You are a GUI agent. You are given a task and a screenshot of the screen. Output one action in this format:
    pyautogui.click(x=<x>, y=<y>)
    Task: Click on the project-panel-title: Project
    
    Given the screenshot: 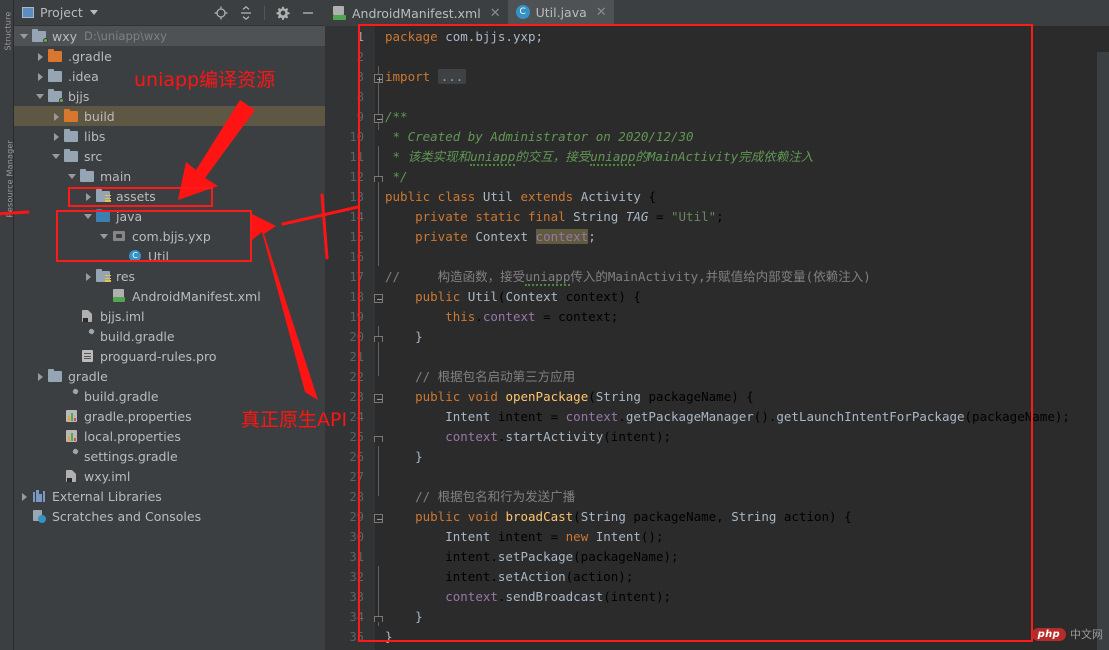 What is the action you would take?
    pyautogui.click(x=61, y=12)
    